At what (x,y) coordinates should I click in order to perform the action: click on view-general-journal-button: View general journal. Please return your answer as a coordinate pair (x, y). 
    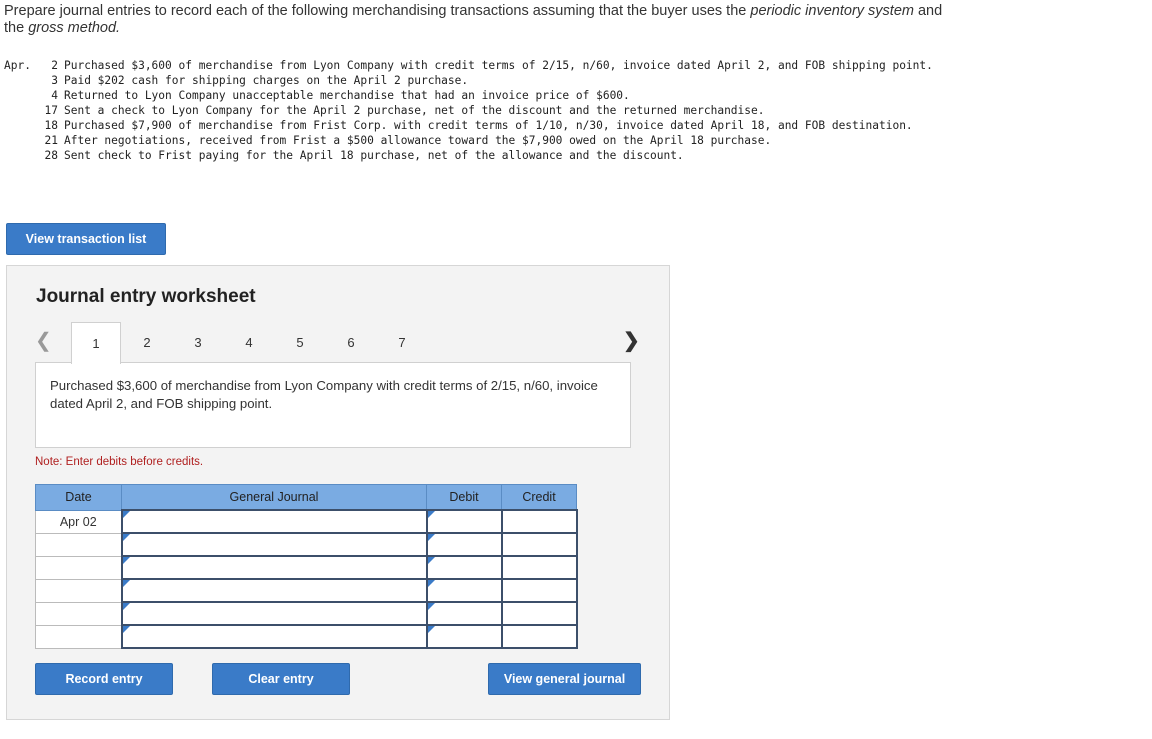
    Looking at the image, I should click on (564, 679).